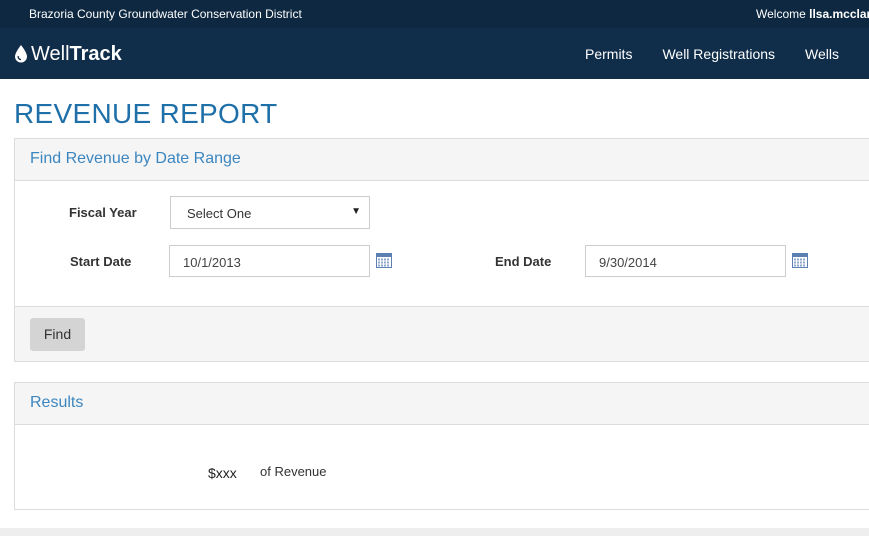 The image size is (869, 536). What do you see at coordinates (146, 113) in the screenshot?
I see `page-title: REVENUE REPORT` at bounding box center [146, 113].